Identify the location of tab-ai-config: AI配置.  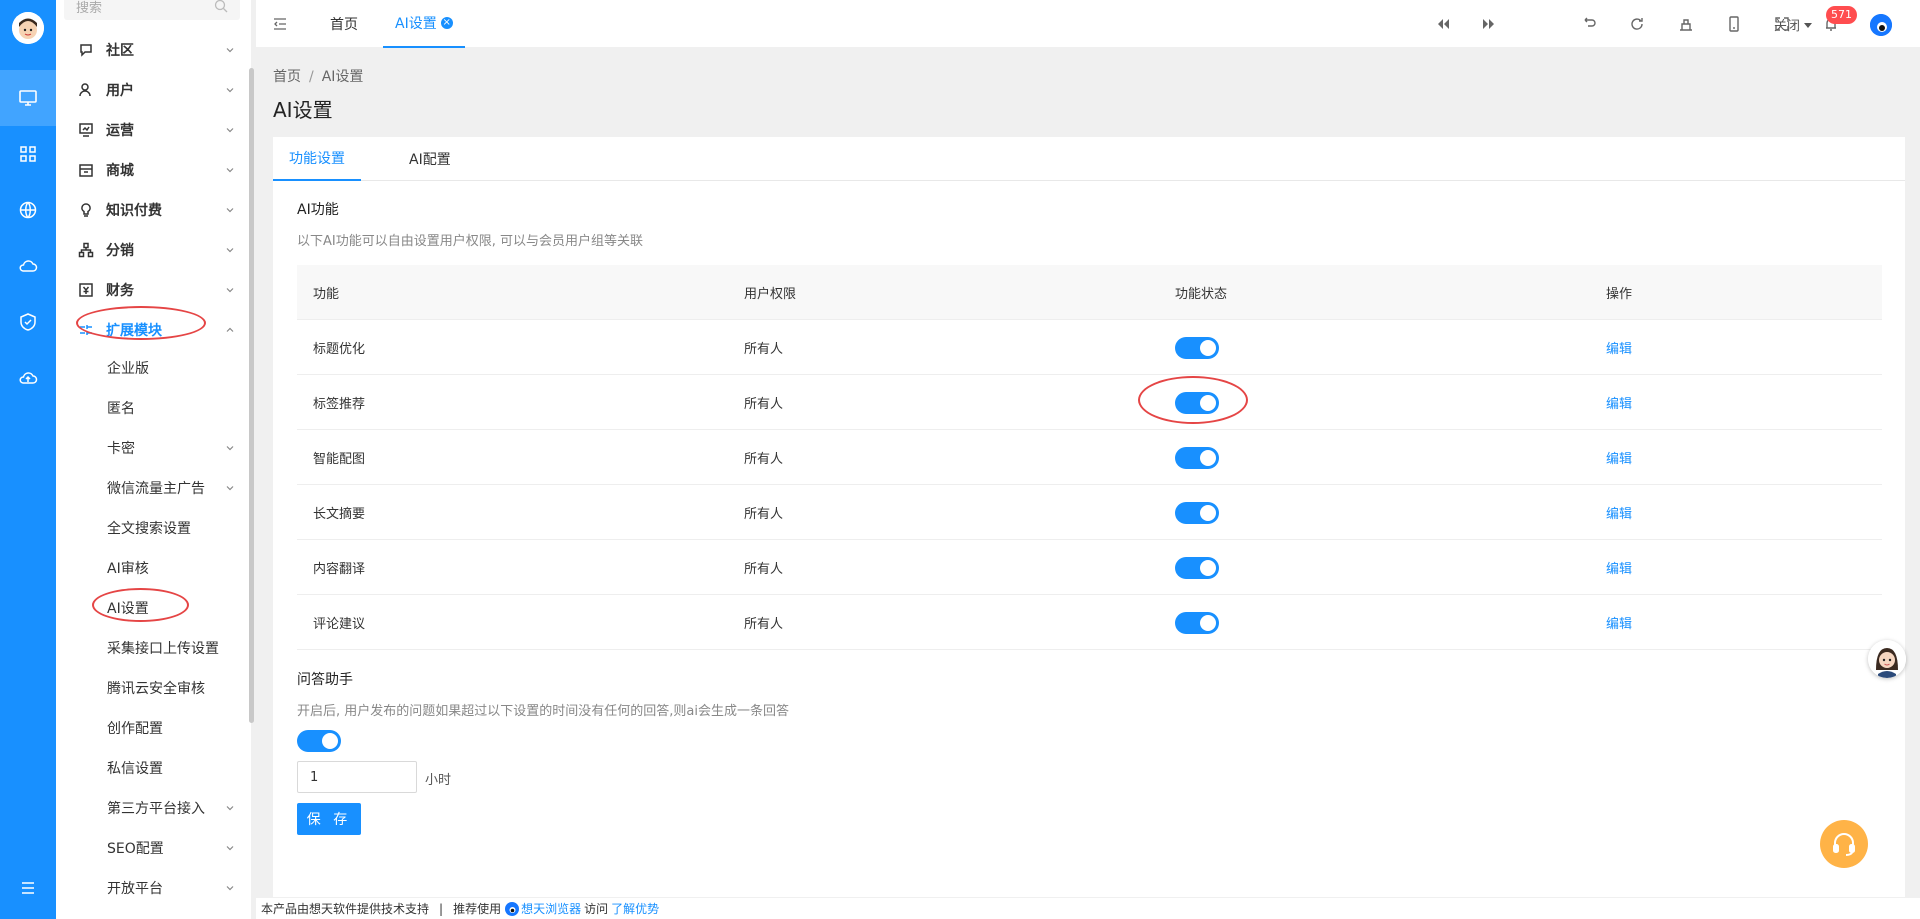
(430, 159).